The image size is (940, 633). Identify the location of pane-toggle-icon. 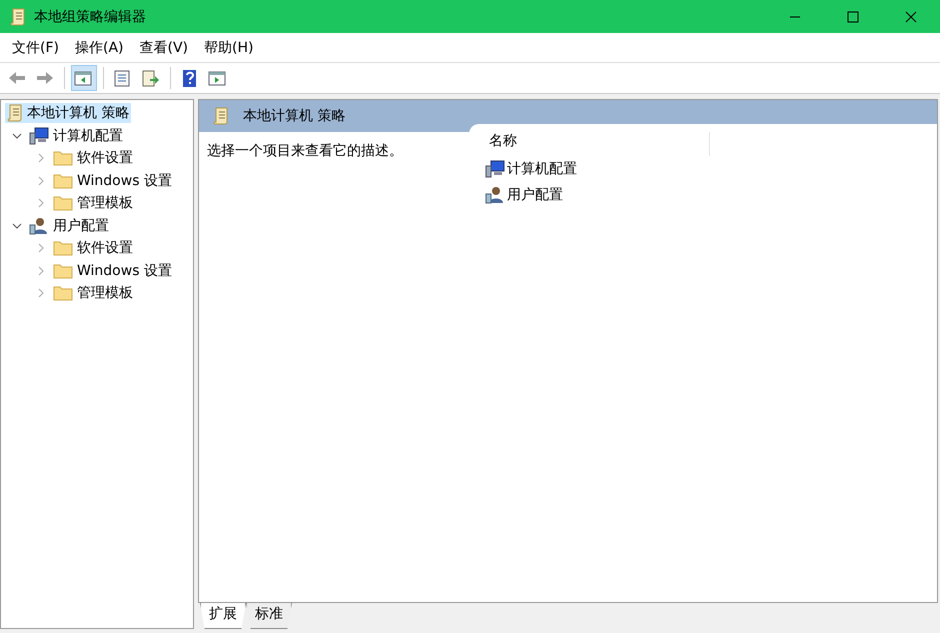
(84, 78).